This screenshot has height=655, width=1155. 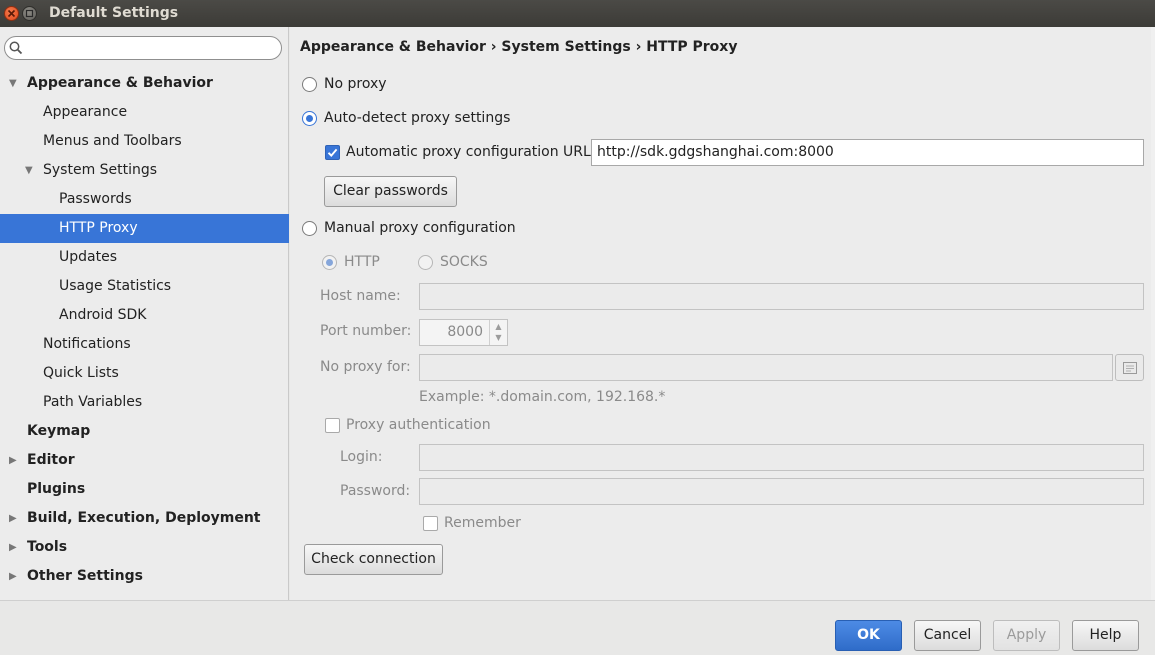 What do you see at coordinates (375, 491) in the screenshot?
I see `password-label: Password:` at bounding box center [375, 491].